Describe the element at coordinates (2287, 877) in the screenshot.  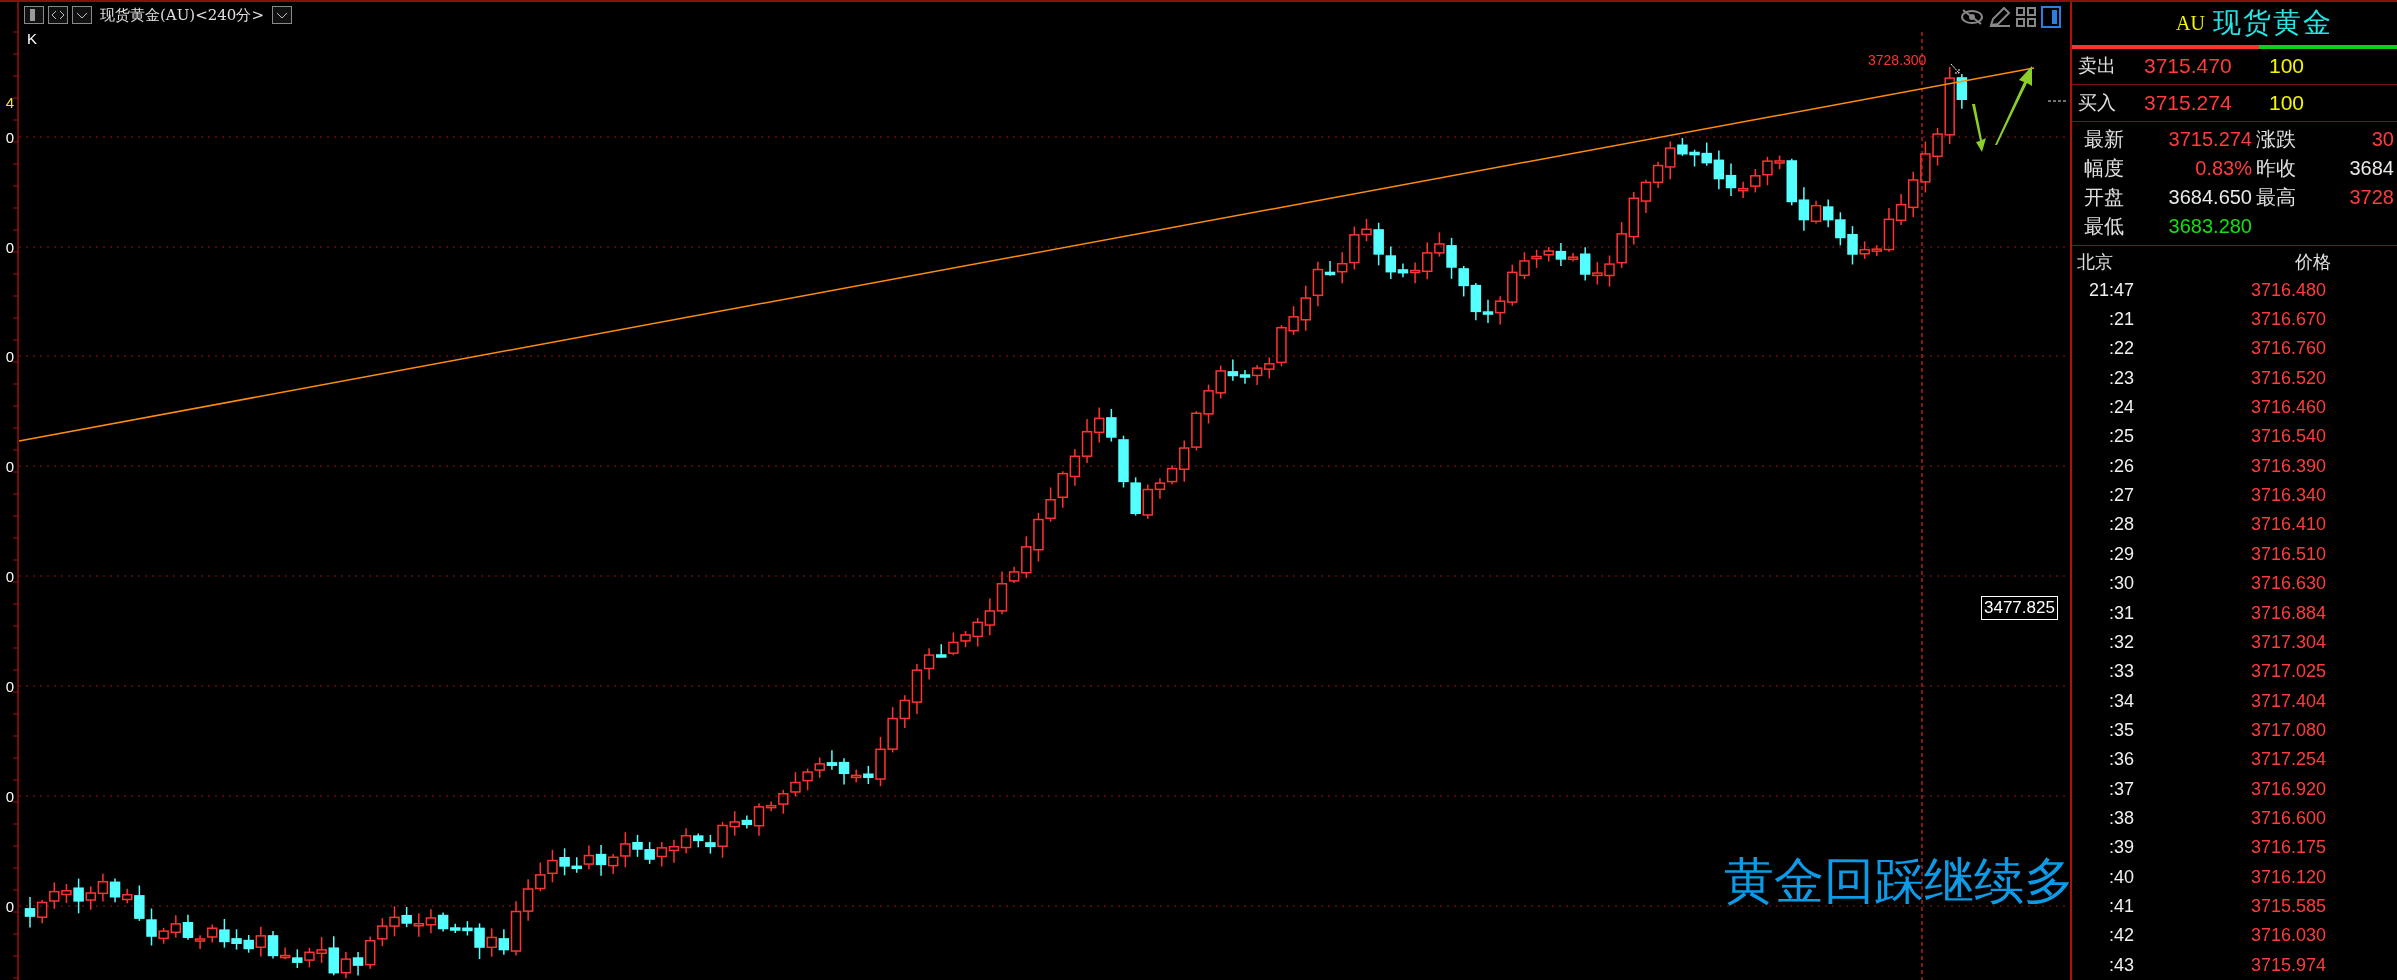
I see `tick-price: 3716.120` at that location.